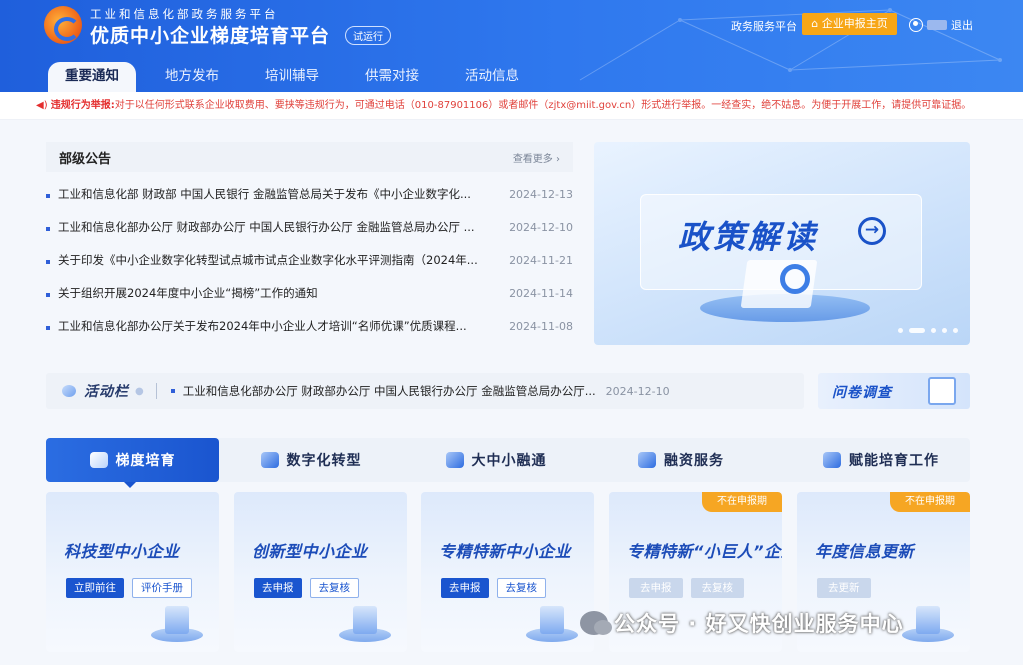 This screenshot has height=665, width=1023. I want to click on announcements-header: 部级公告 查看更多 ›, so click(309, 157).